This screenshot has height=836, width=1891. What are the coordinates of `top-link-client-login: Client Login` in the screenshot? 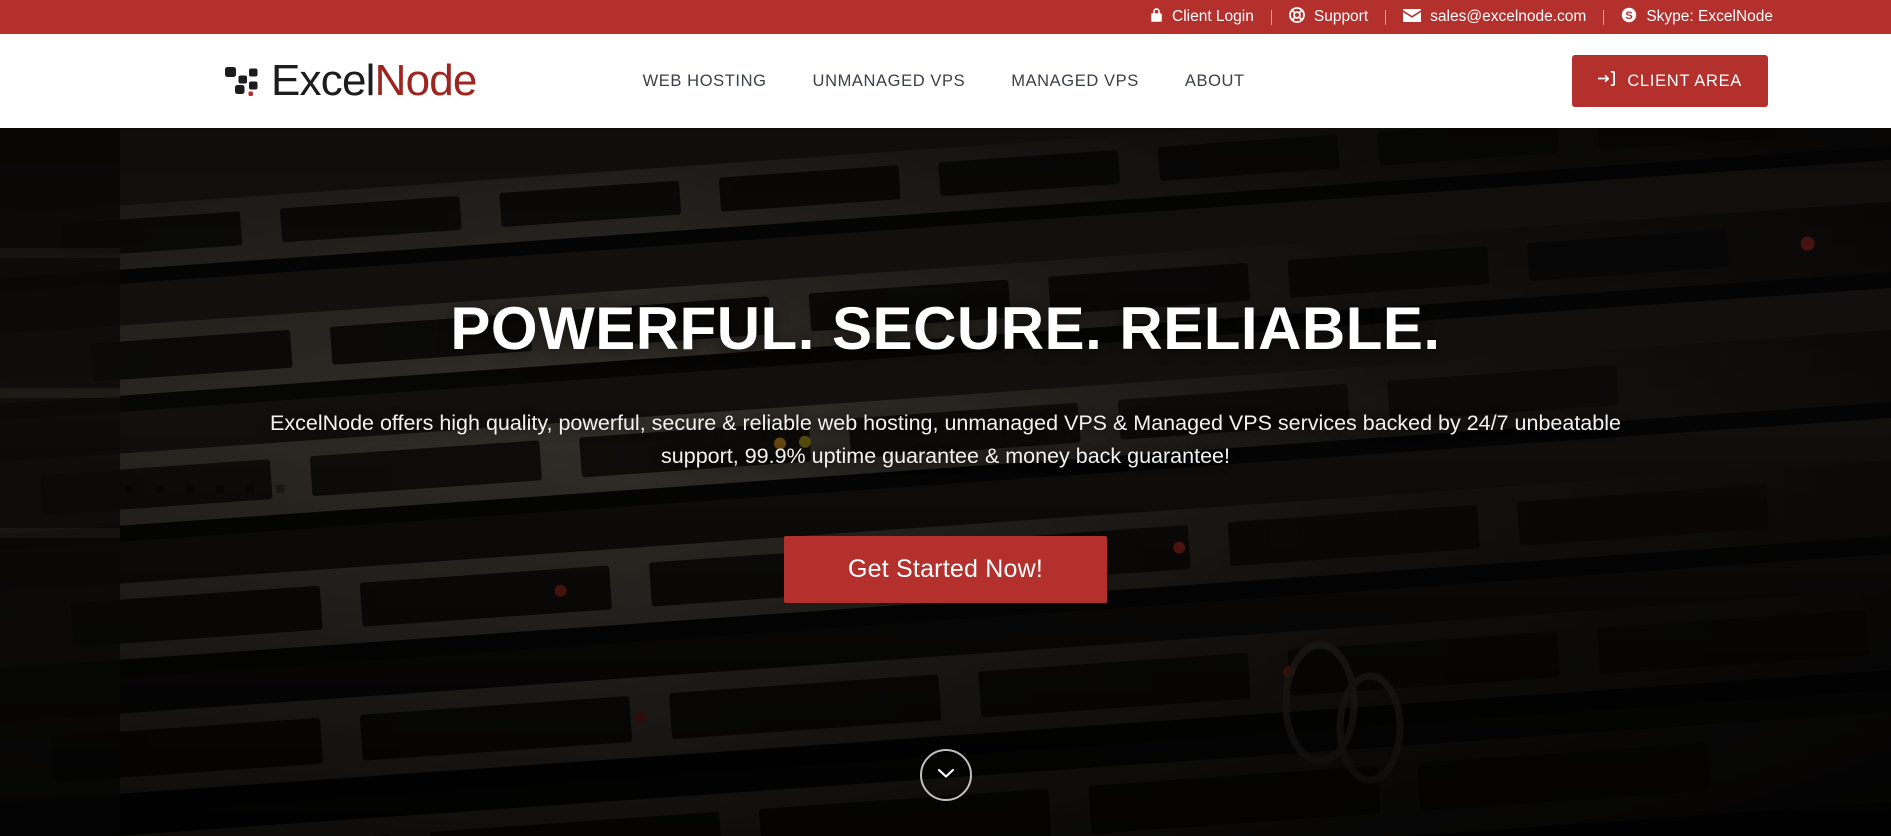 It's located at (1202, 17).